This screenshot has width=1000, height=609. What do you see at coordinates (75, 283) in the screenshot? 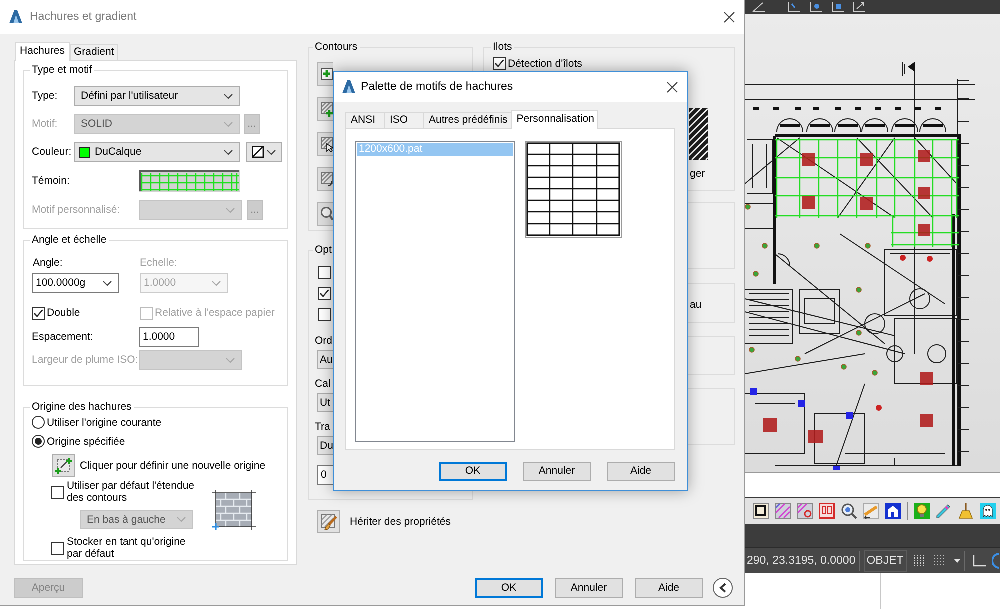
I see `angle-dropdown: 100.0000g` at bounding box center [75, 283].